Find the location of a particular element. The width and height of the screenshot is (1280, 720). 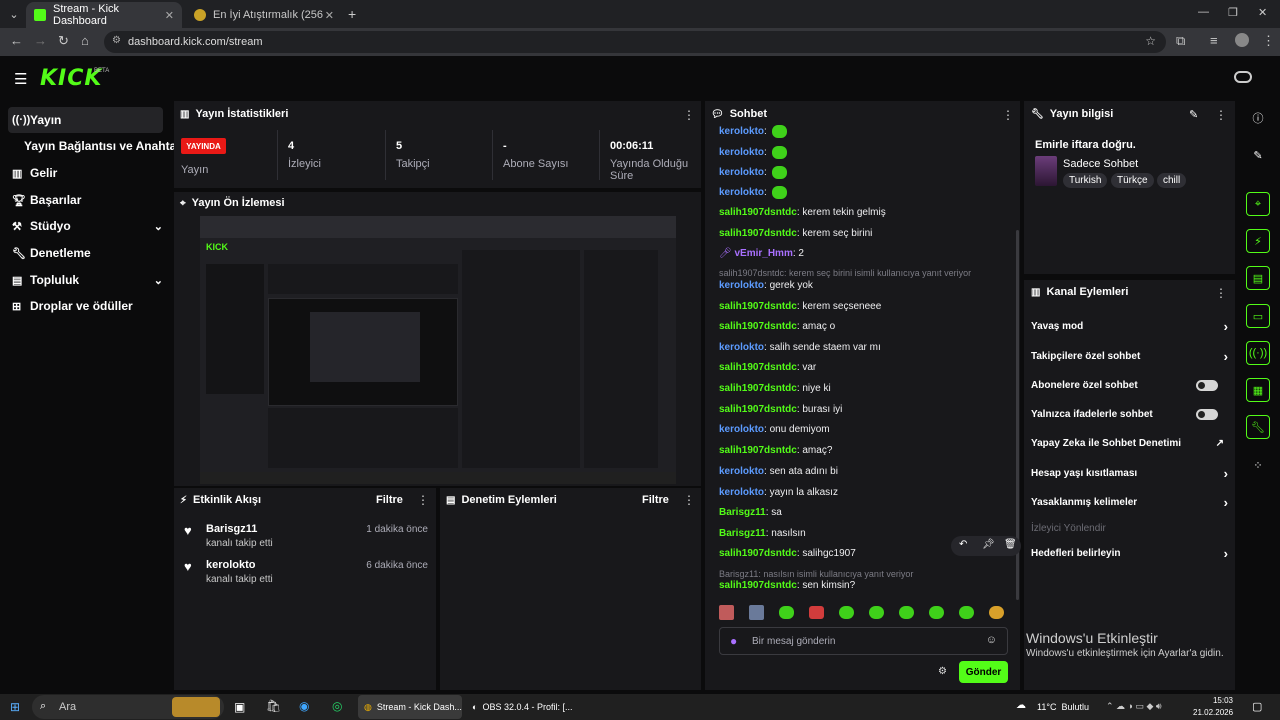

reload-icon: ↻ is located at coordinates (63, 41).